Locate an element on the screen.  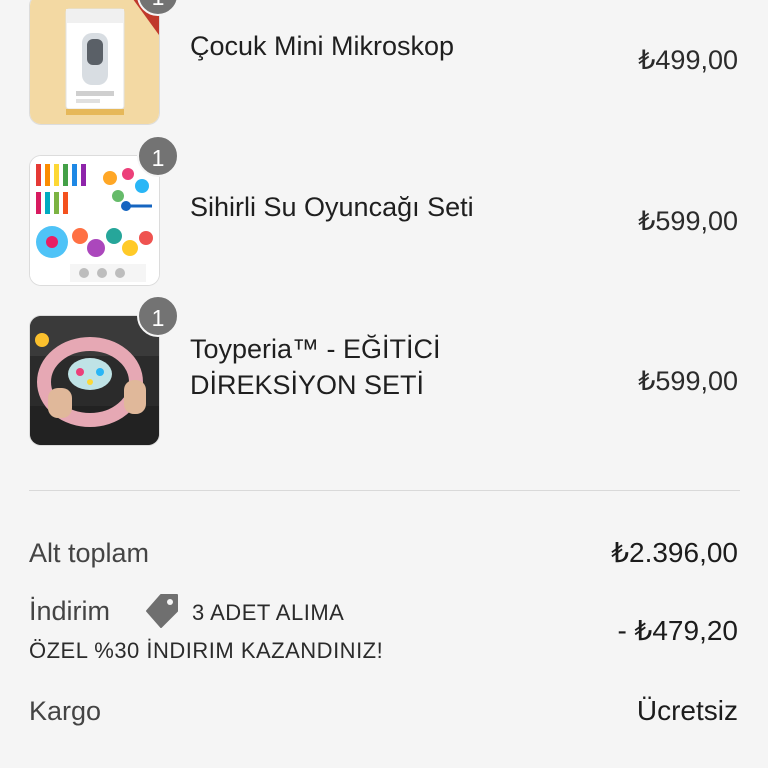
product-name: Sihirli Su Oyuncağı Seti is located at coordinates (355, 207).